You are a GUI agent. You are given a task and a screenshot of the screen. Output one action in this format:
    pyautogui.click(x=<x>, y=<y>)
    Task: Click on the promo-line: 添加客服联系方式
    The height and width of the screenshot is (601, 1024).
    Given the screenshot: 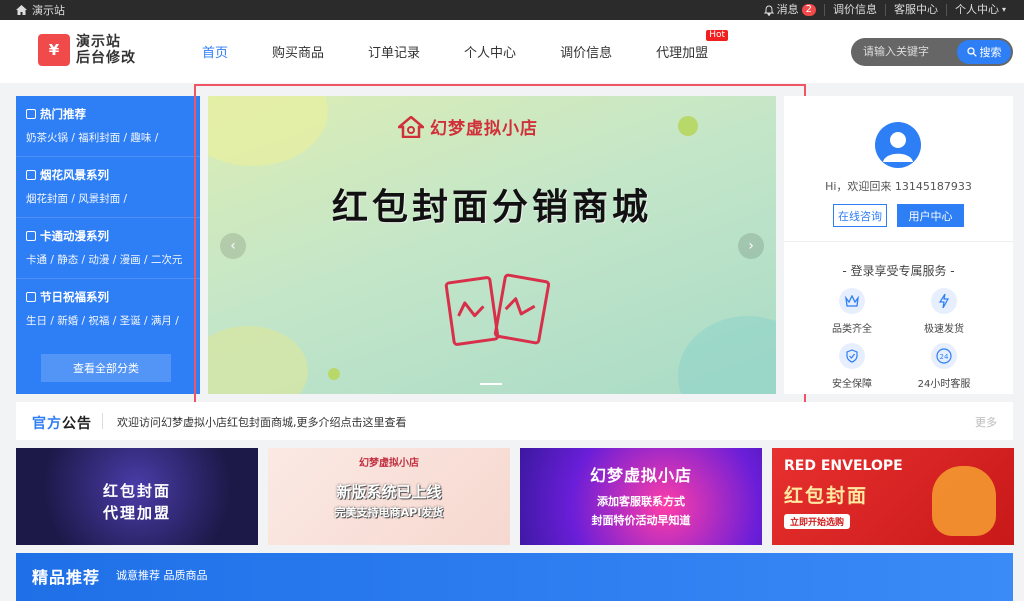 What is the action you would take?
    pyautogui.click(x=641, y=501)
    